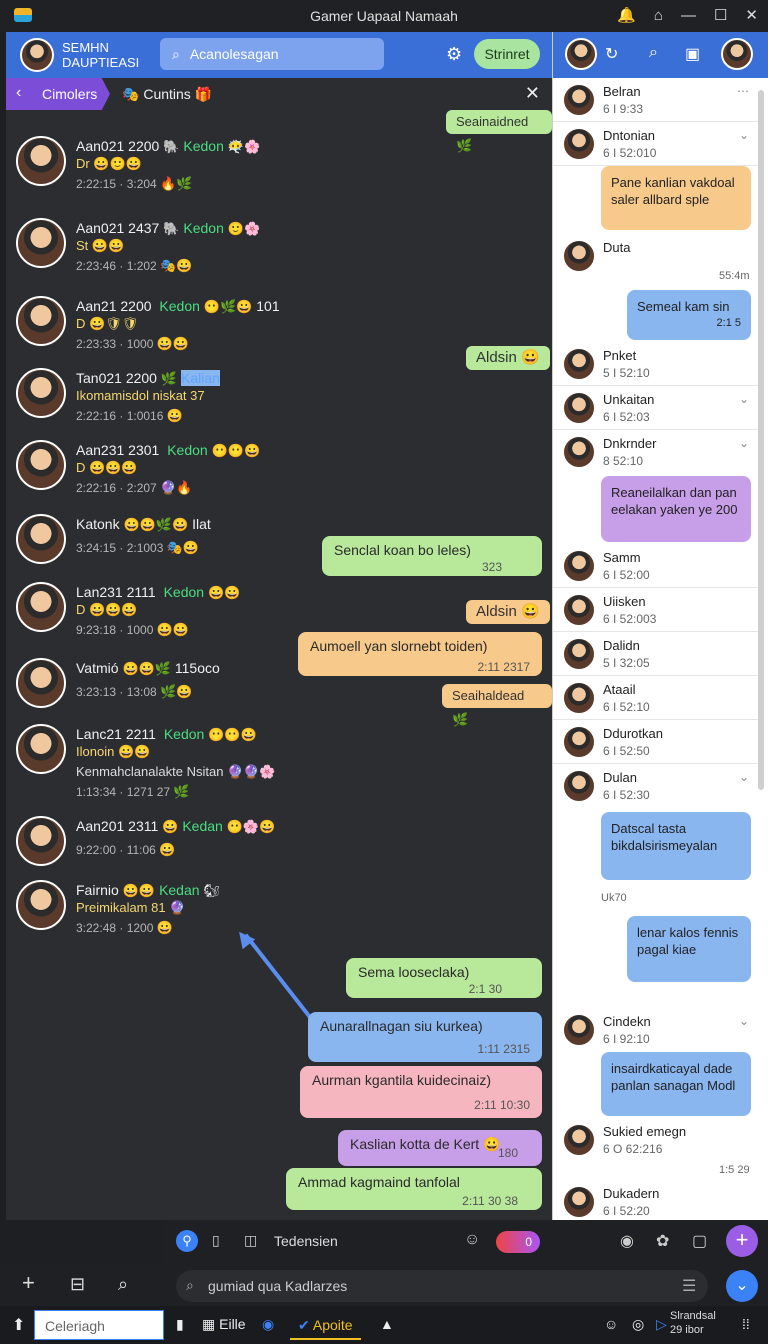  What do you see at coordinates (656, 408) in the screenshot?
I see `conversation-item: Unkaitan 6 I 52:03 ⌄` at bounding box center [656, 408].